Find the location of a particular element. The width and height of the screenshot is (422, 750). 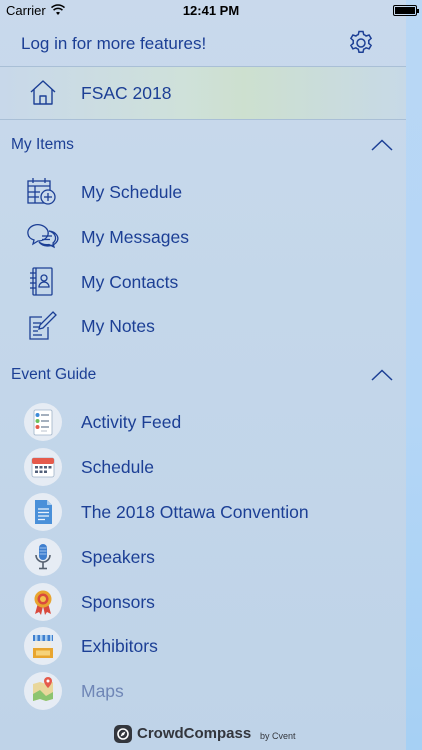

menu-item-label: My Schedule is located at coordinates (132, 192).